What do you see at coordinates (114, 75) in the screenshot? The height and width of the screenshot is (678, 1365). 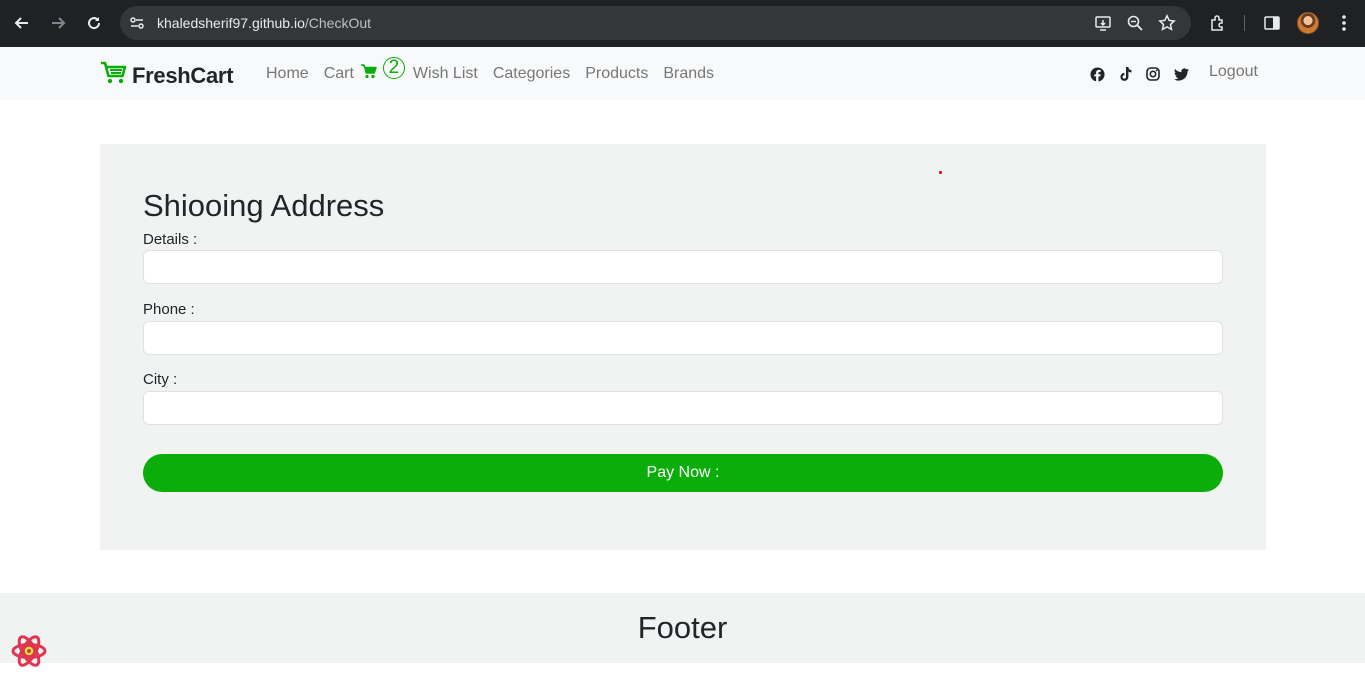 I see `cart-logo-icon` at bounding box center [114, 75].